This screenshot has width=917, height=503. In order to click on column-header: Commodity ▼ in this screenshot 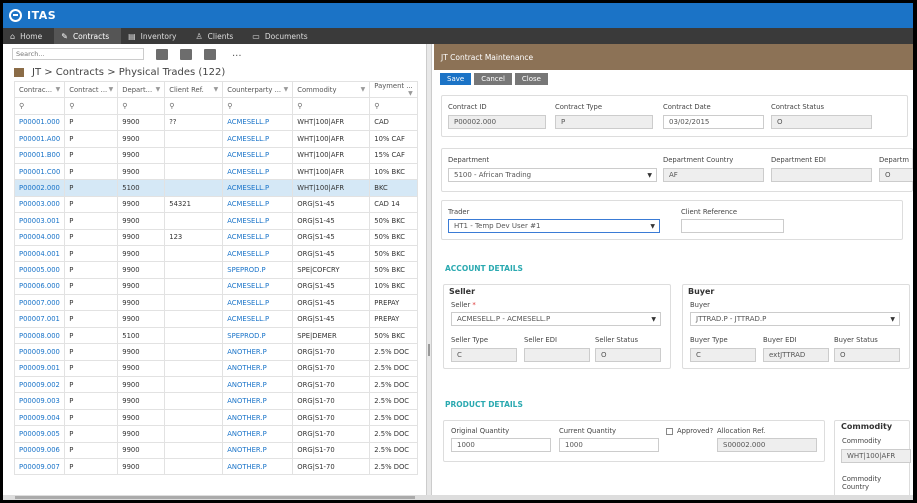, I will do `click(331, 89)`.